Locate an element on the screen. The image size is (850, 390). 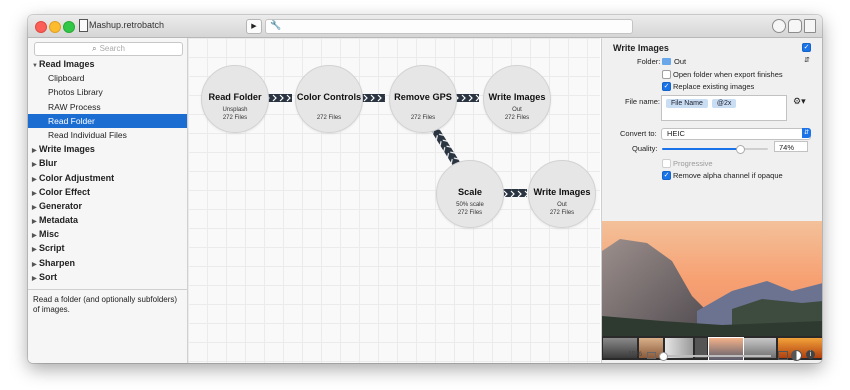
minimize-window-button is located at coordinates (55, 27).